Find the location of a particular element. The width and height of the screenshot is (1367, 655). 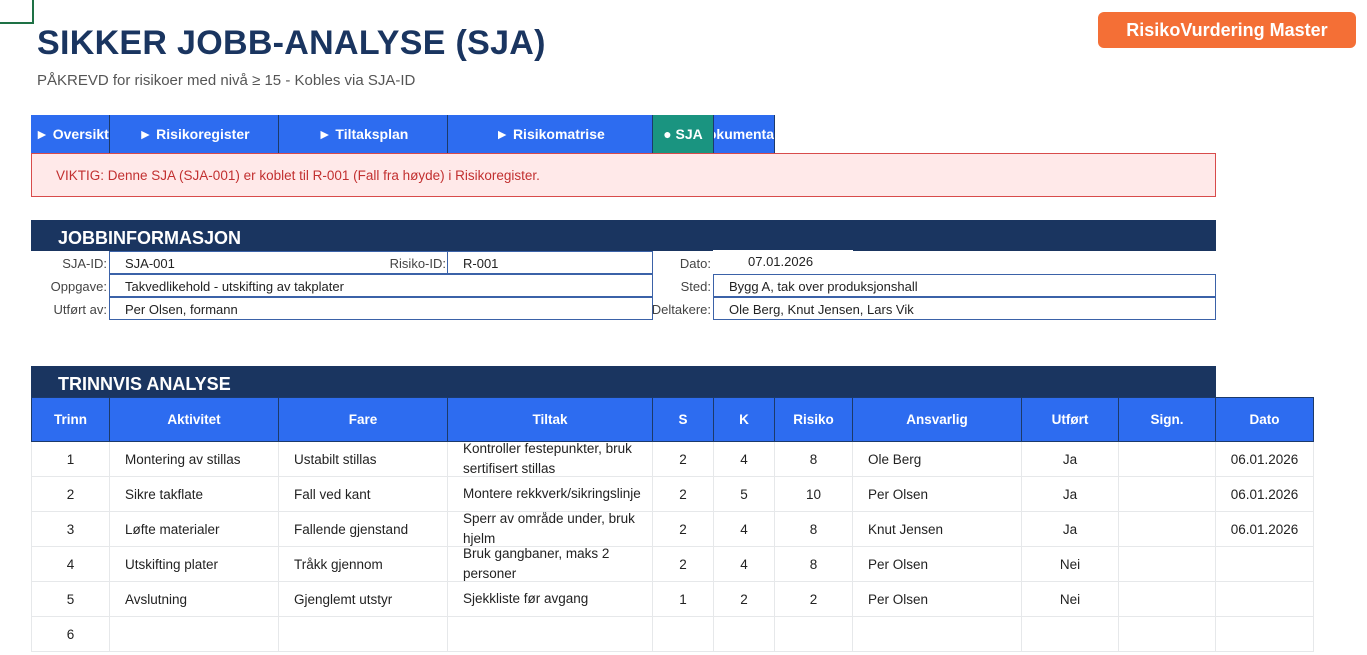

cell-hazard: Fall ved kant is located at coordinates (363, 494).